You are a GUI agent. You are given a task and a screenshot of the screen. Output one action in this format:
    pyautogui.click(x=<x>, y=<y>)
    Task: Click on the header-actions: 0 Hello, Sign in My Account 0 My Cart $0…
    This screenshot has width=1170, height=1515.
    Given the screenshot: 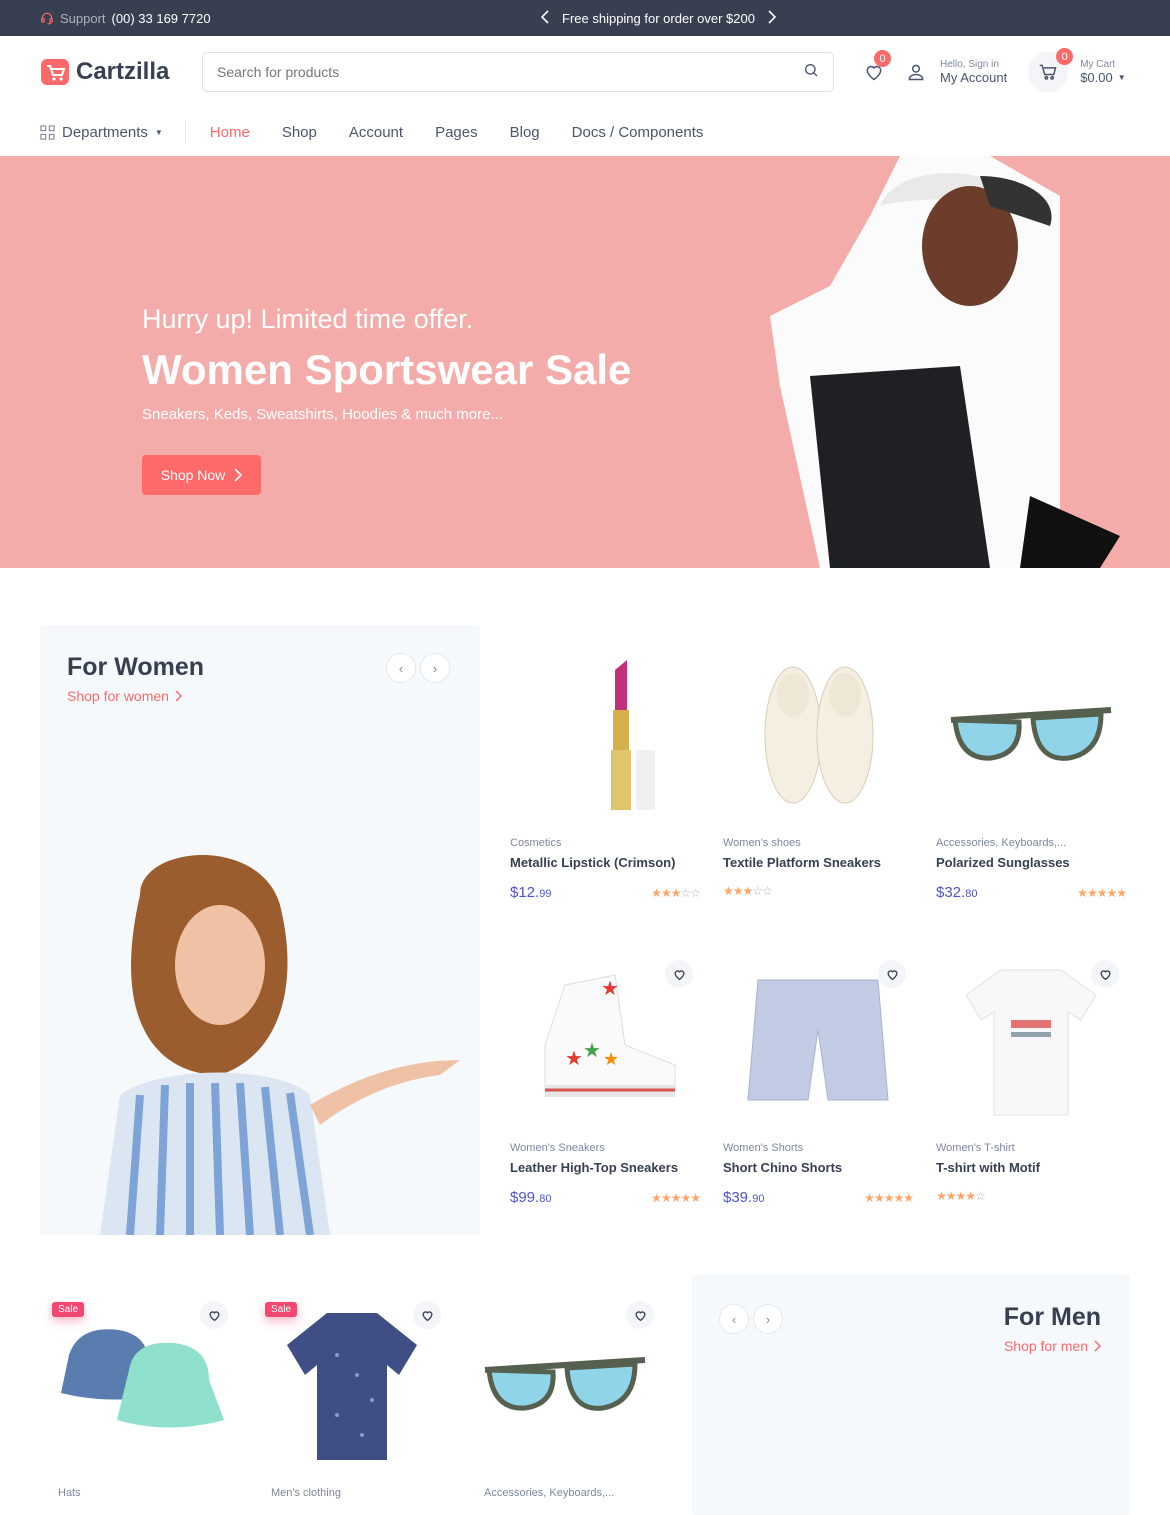 What is the action you would take?
    pyautogui.click(x=995, y=70)
    